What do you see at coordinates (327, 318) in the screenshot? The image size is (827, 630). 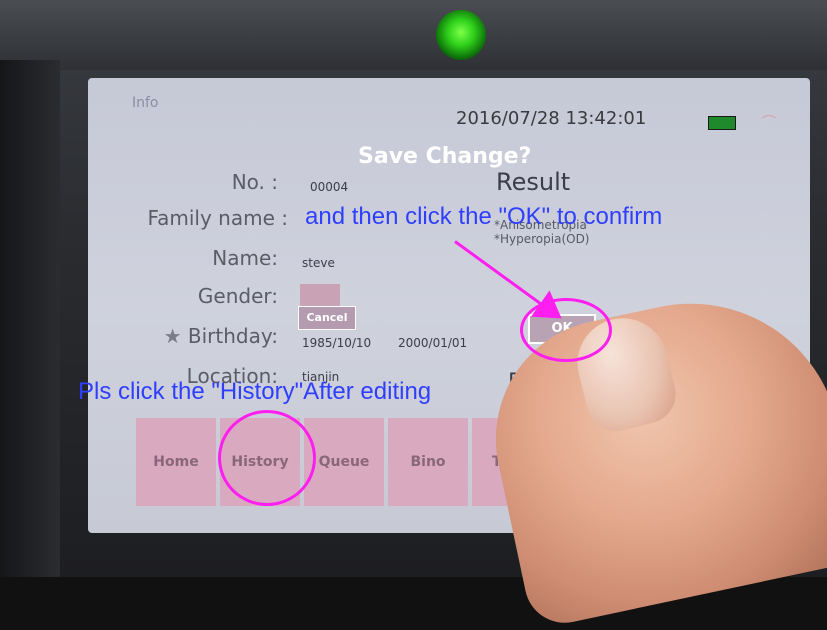 I see `cancel-button: Cancel` at bounding box center [327, 318].